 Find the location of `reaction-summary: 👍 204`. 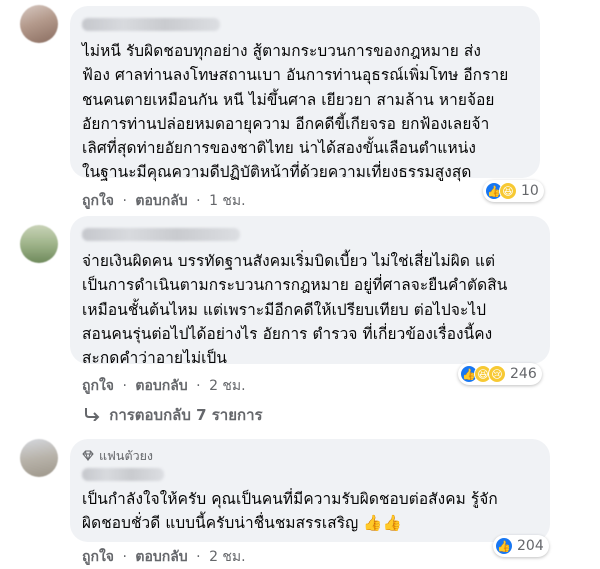

reaction-summary: 👍 204 is located at coordinates (521, 546).